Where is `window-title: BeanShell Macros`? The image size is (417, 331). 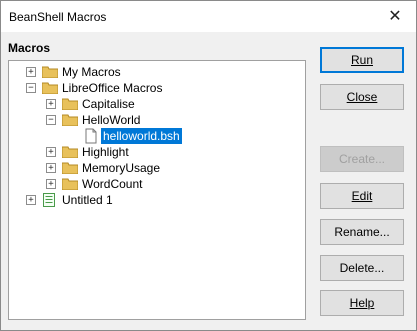 window-title: BeanShell Macros is located at coordinates (58, 17).